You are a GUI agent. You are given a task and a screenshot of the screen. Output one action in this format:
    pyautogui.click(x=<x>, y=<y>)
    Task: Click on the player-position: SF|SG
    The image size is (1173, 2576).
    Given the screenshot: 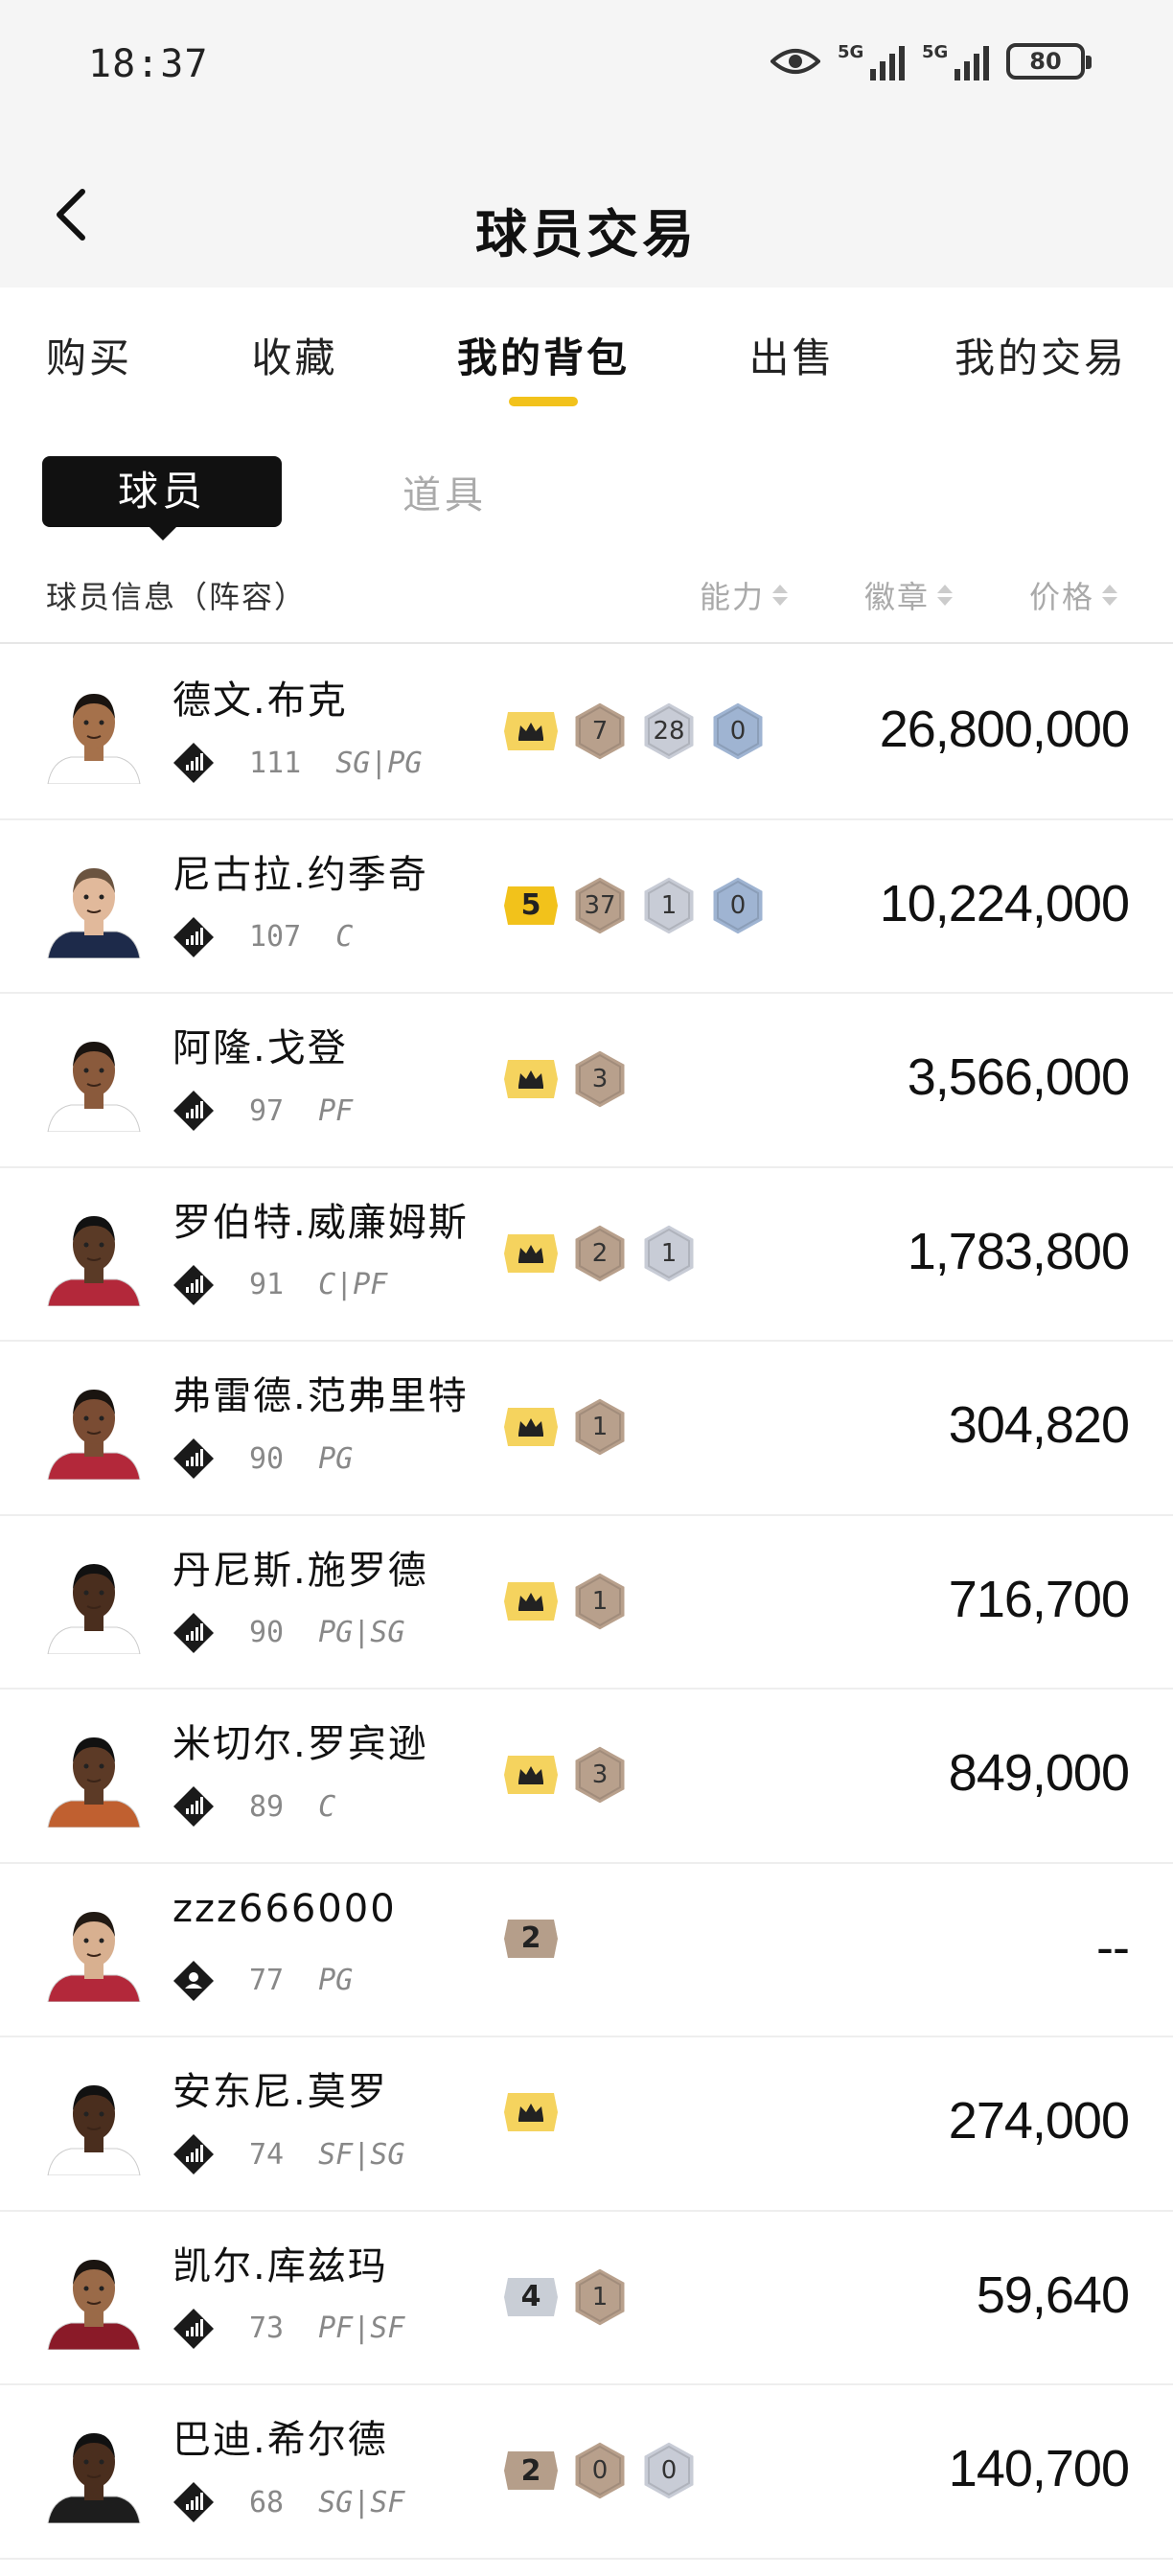 What is the action you would take?
    pyautogui.click(x=361, y=2154)
    